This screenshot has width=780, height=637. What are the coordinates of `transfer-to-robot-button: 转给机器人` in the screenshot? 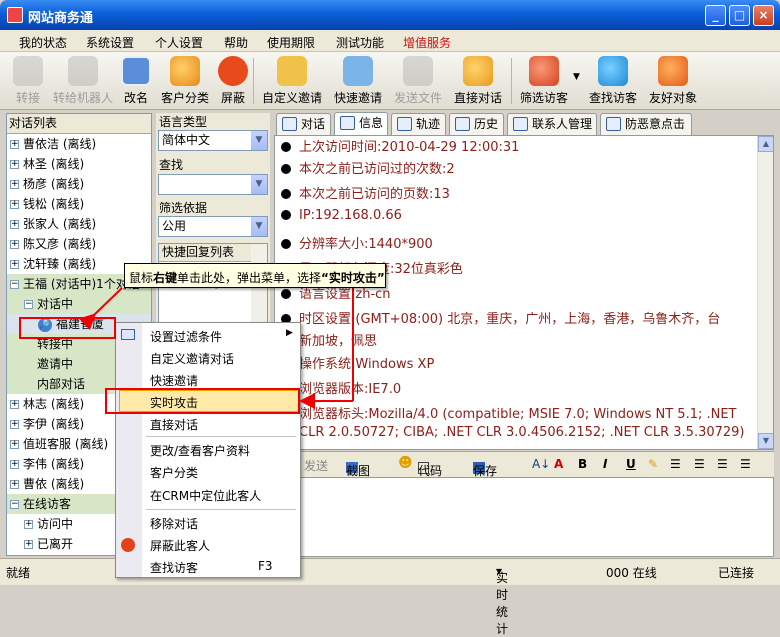 It's located at (83, 81).